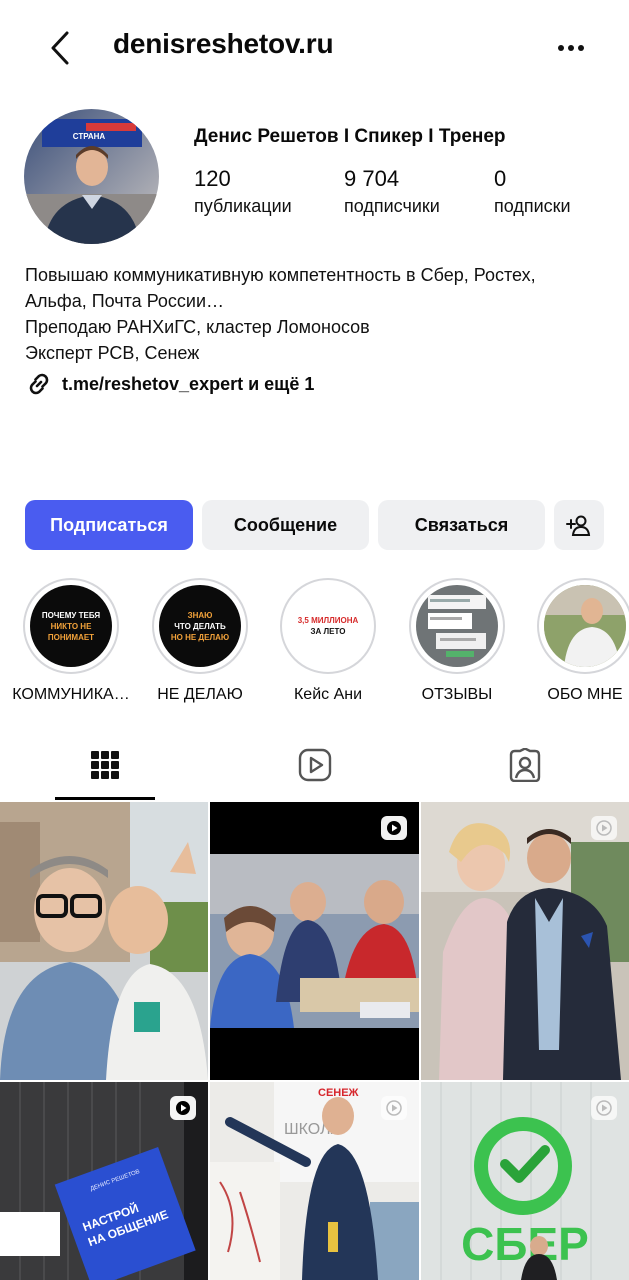  What do you see at coordinates (91, 176) in the screenshot?
I see `profile-avatar: СТРАНА` at bounding box center [91, 176].